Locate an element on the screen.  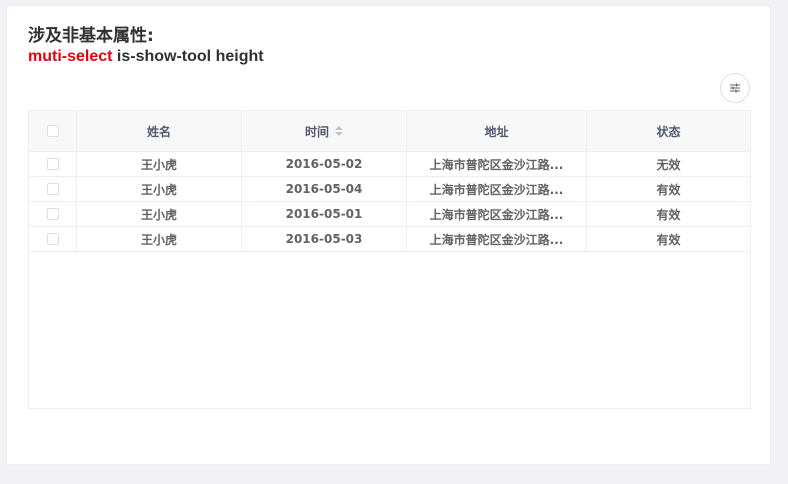
table-header-row: 姓名 时间 地址 状态 is located at coordinates (389, 131).